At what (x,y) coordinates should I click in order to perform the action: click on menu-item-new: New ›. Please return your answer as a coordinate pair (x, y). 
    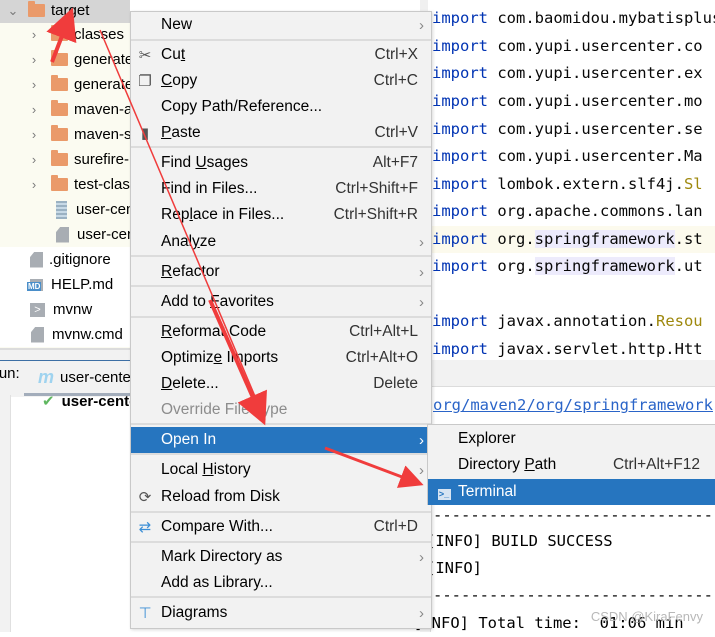
    Looking at the image, I should click on (281, 25).